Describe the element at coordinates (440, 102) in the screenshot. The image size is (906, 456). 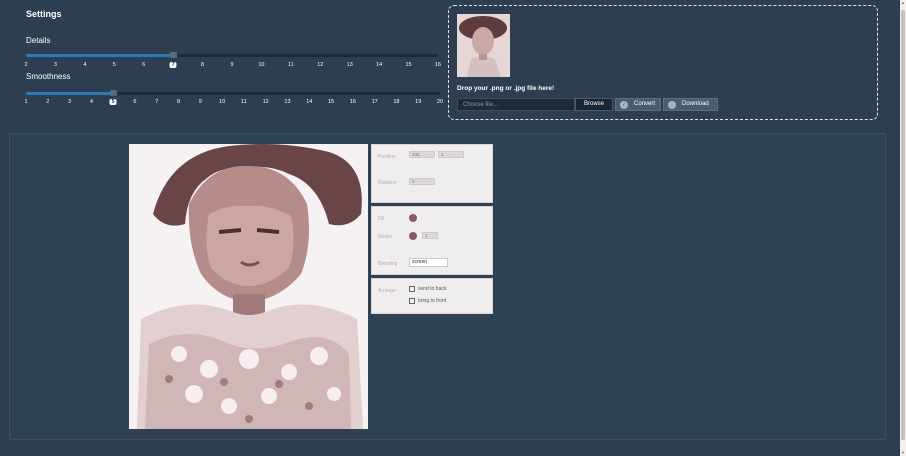
I see `slider-tick: 20` at that location.